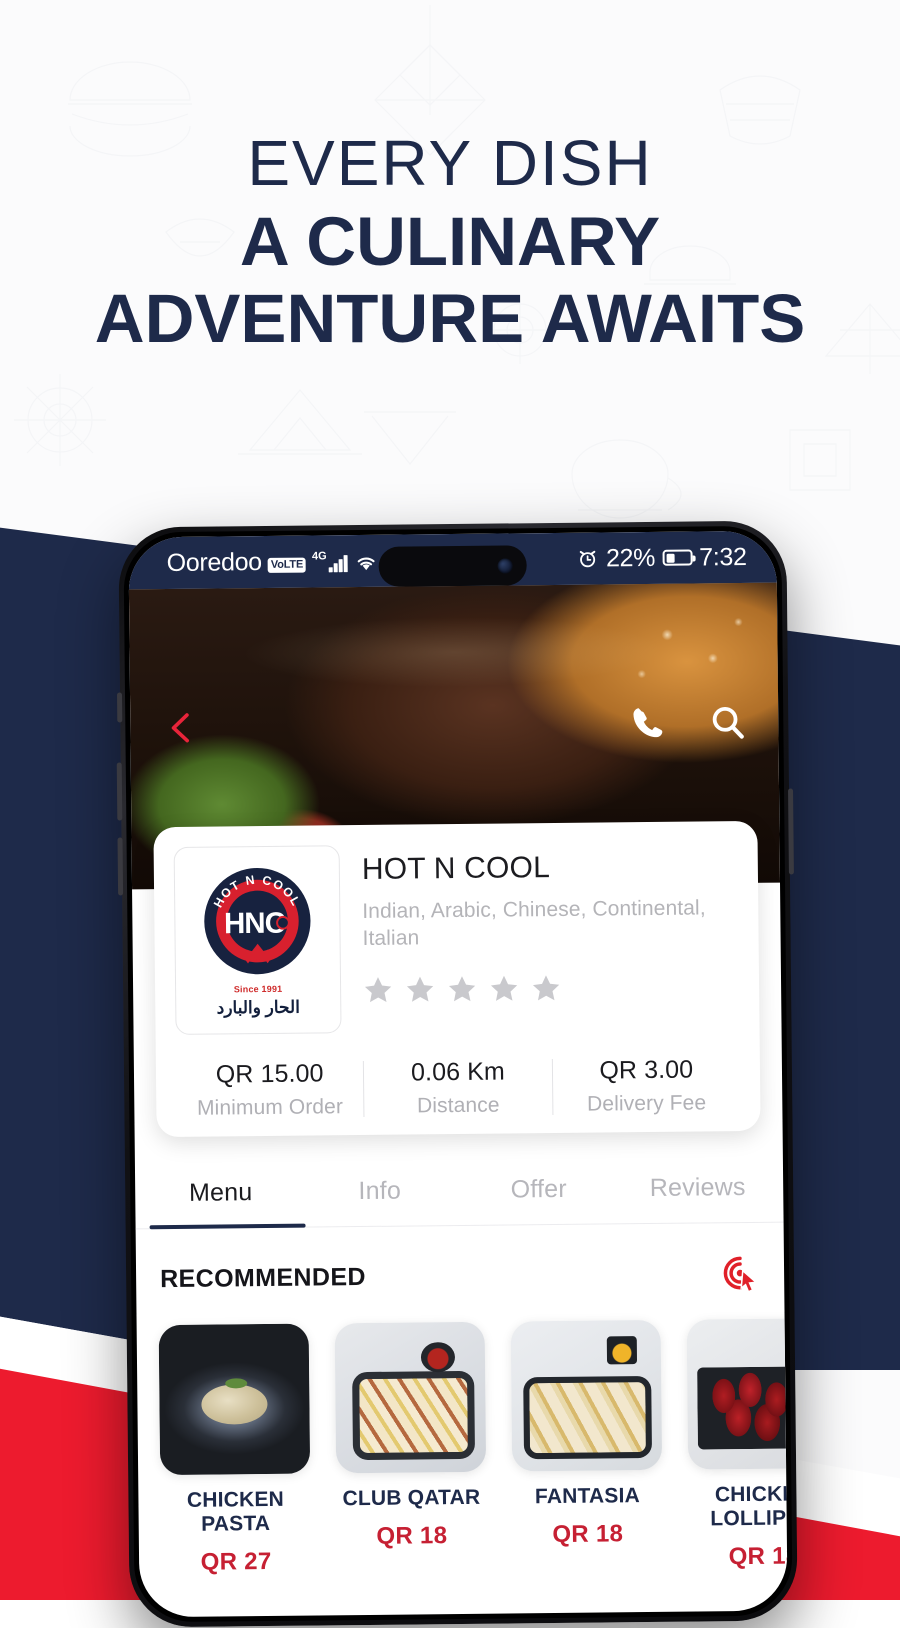 Image resolution: width=900 pixels, height=1628 pixels. I want to click on recommended-header: RECOMMENDED, so click(460, 1261).